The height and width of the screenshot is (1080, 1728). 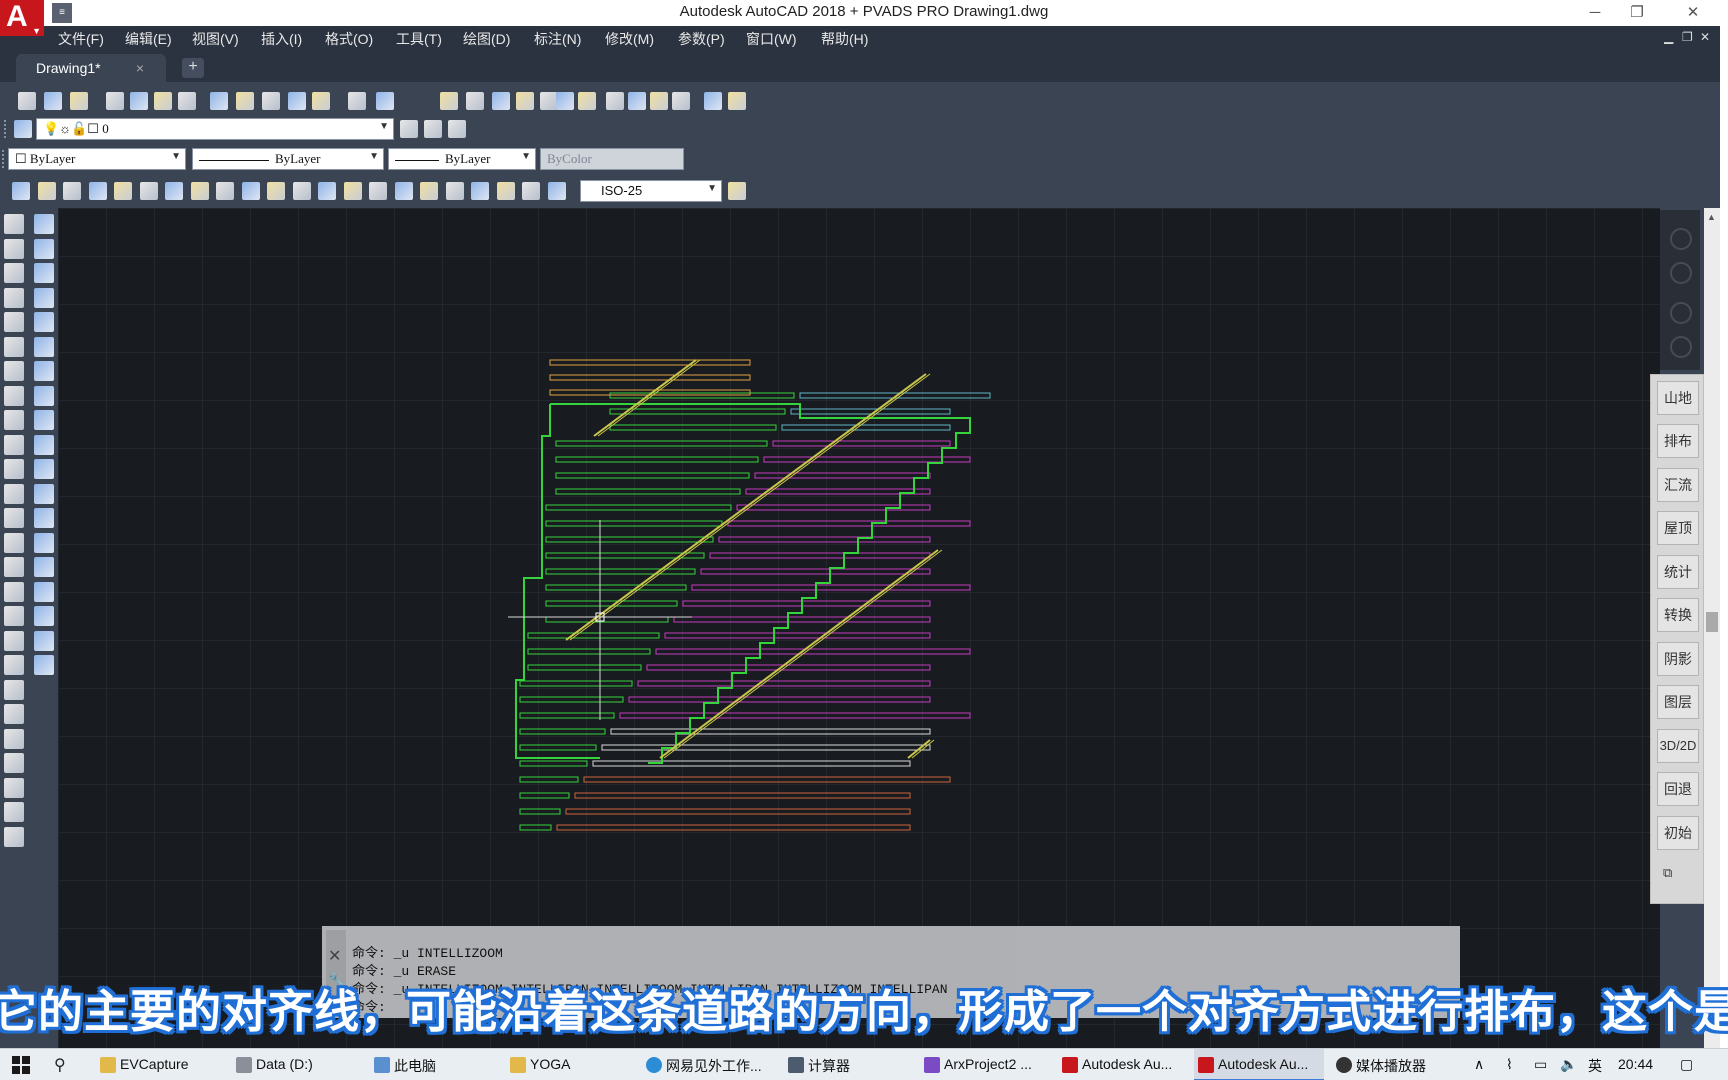 What do you see at coordinates (1678, 659) in the screenshot?
I see `shadow-button: 阴影` at bounding box center [1678, 659].